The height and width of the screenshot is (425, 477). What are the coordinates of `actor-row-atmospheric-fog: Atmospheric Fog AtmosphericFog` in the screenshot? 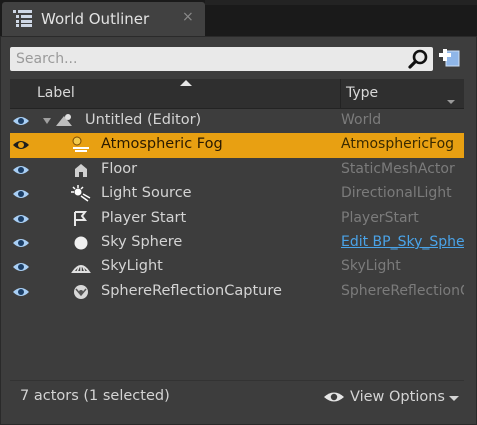 It's located at (237, 145).